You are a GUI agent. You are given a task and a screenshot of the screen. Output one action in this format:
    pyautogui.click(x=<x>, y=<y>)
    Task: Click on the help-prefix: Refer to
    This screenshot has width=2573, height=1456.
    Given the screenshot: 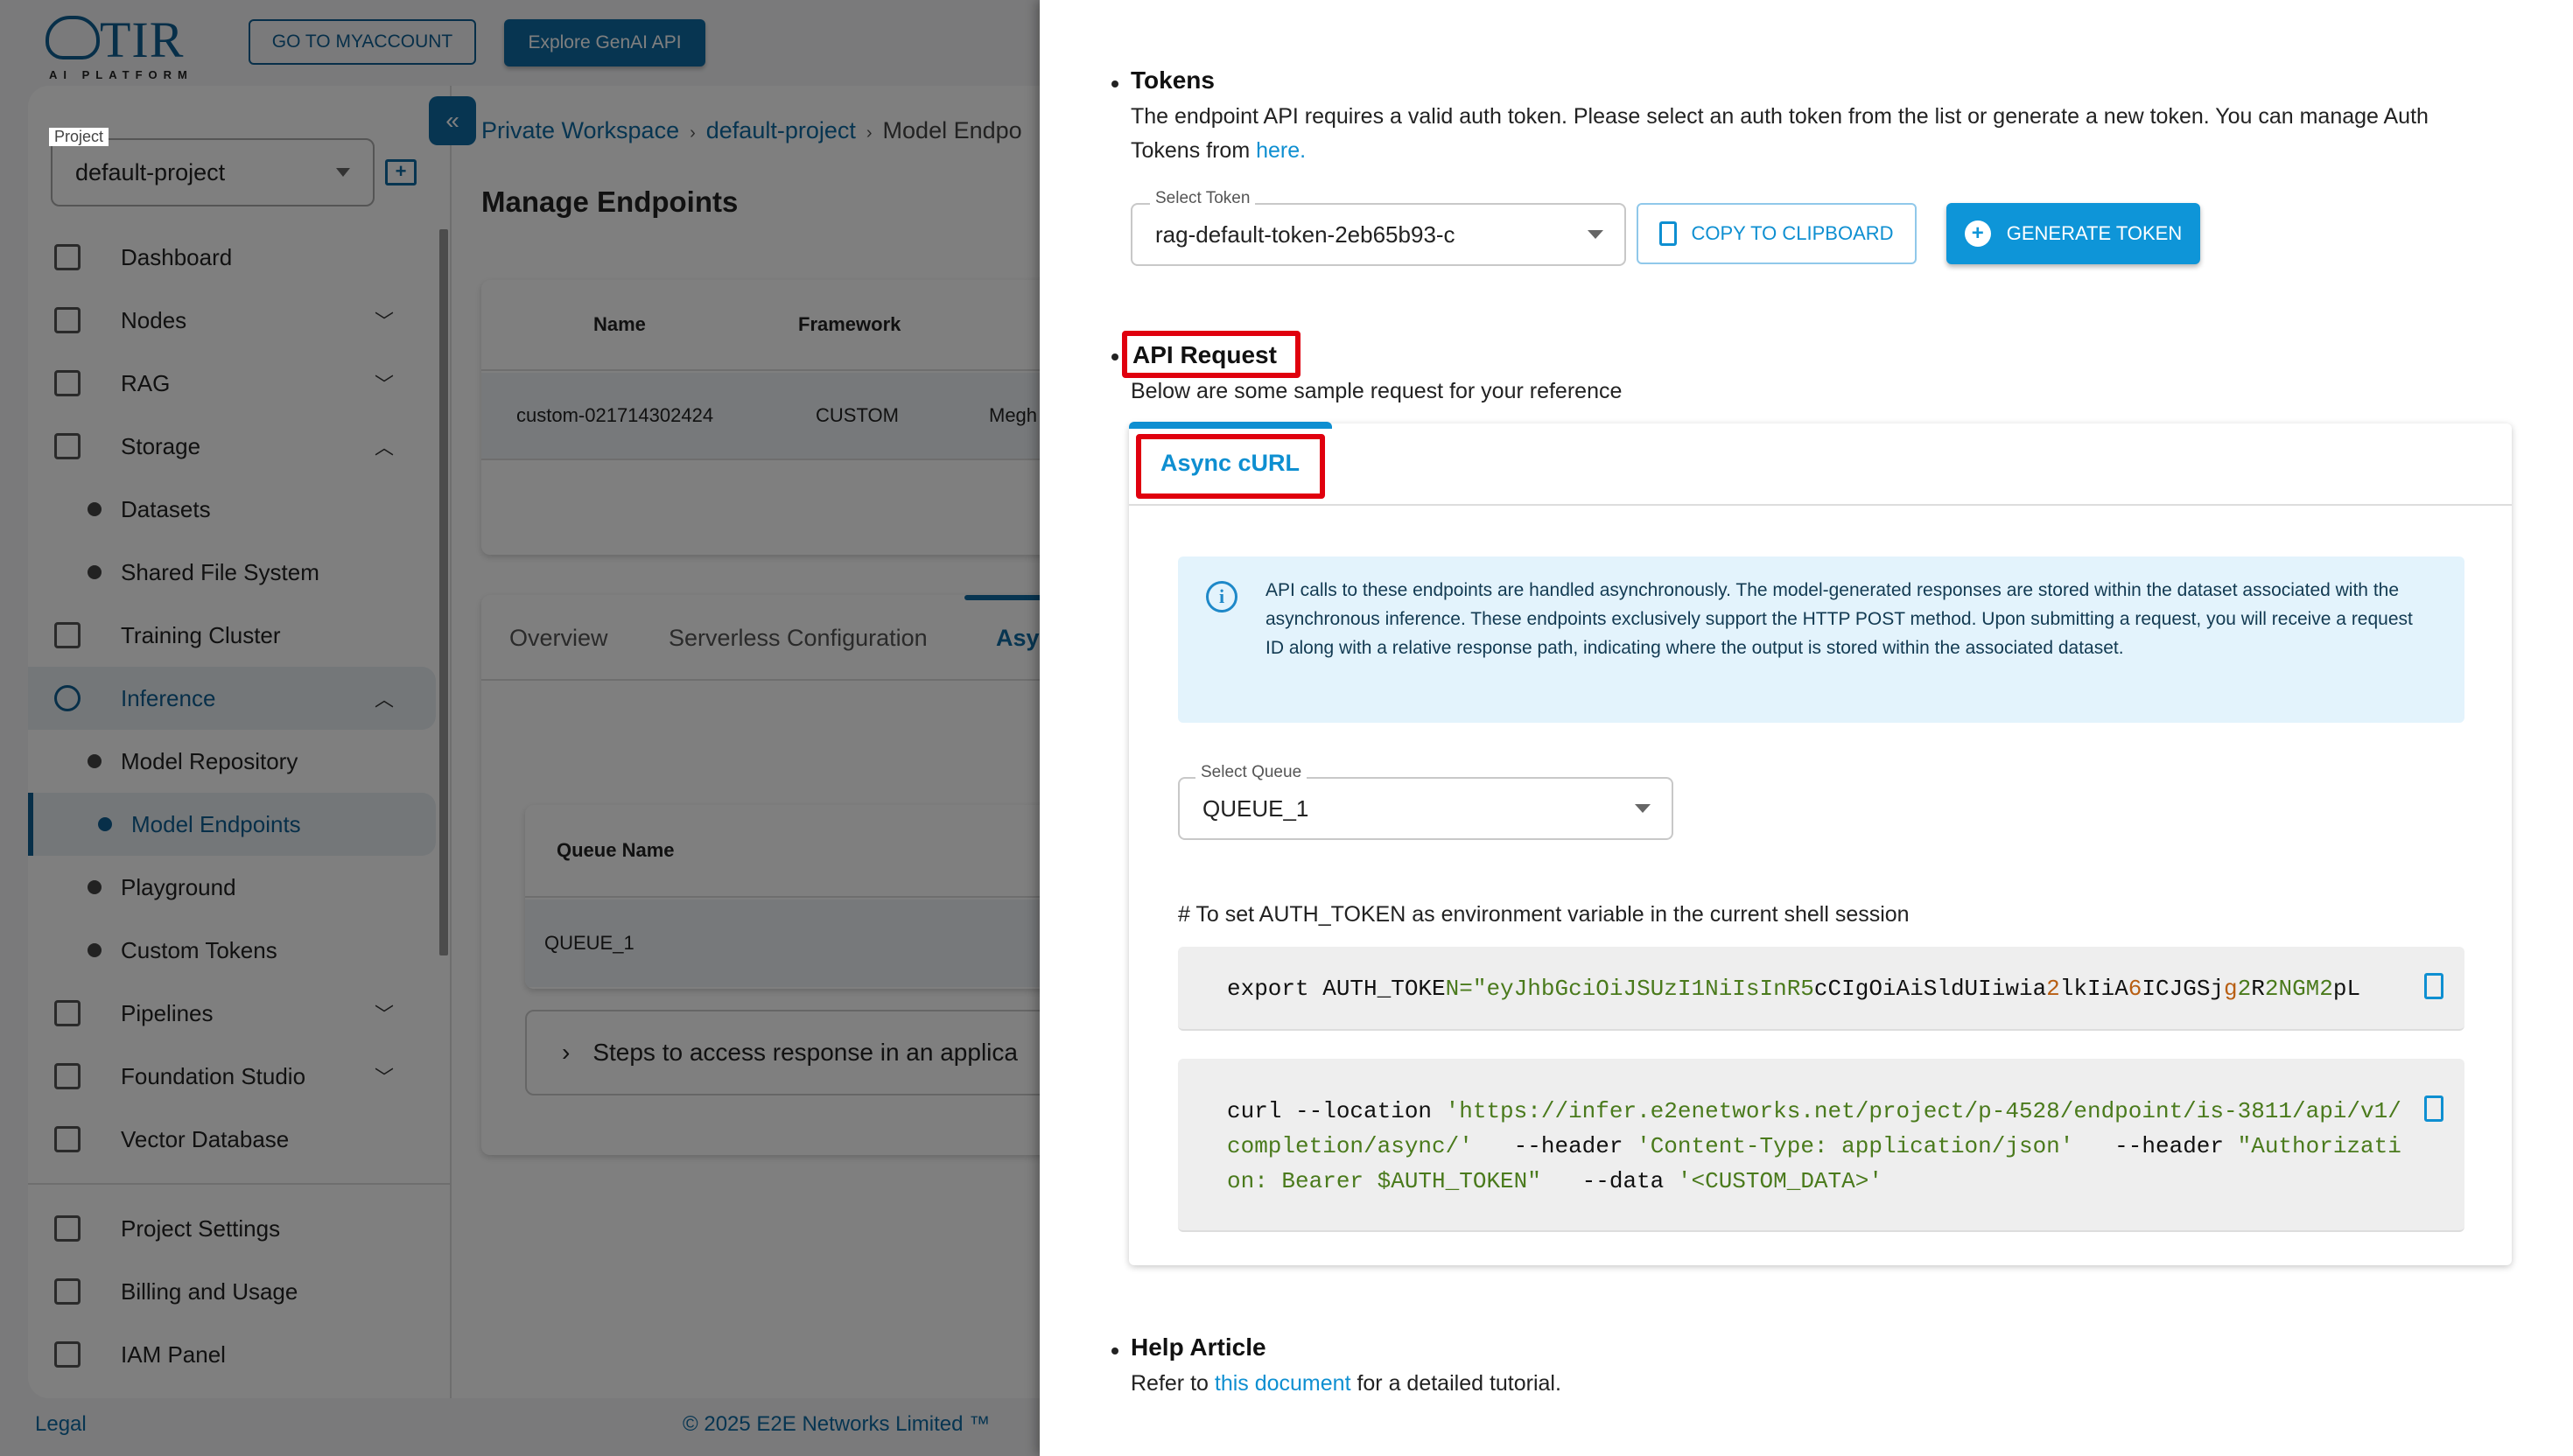 What is the action you would take?
    pyautogui.click(x=1173, y=1383)
    